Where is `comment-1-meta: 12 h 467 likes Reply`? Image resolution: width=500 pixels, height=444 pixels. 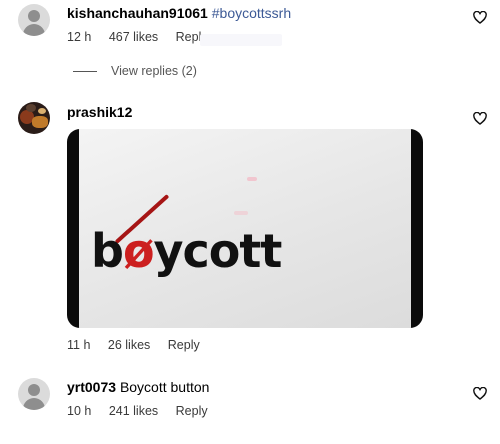 comment-1-meta: 12 h 467 likes Reply is located at coordinates (144, 37).